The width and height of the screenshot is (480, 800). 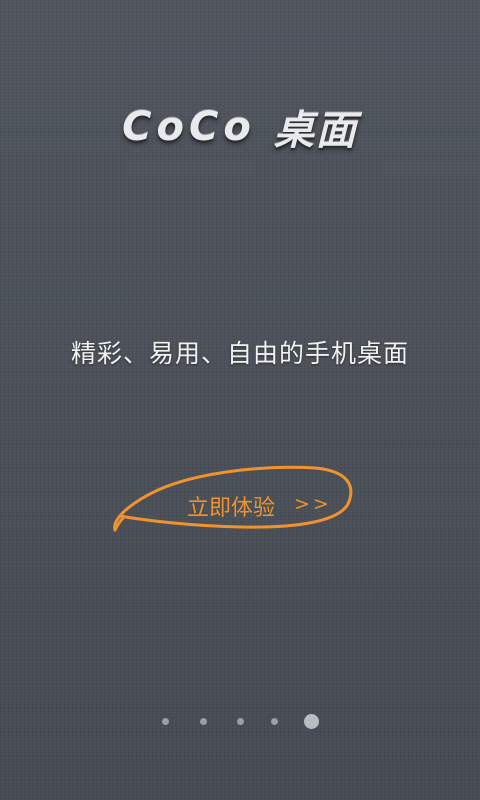 I want to click on logo-cjk-text: 桌面, so click(x=315, y=131).